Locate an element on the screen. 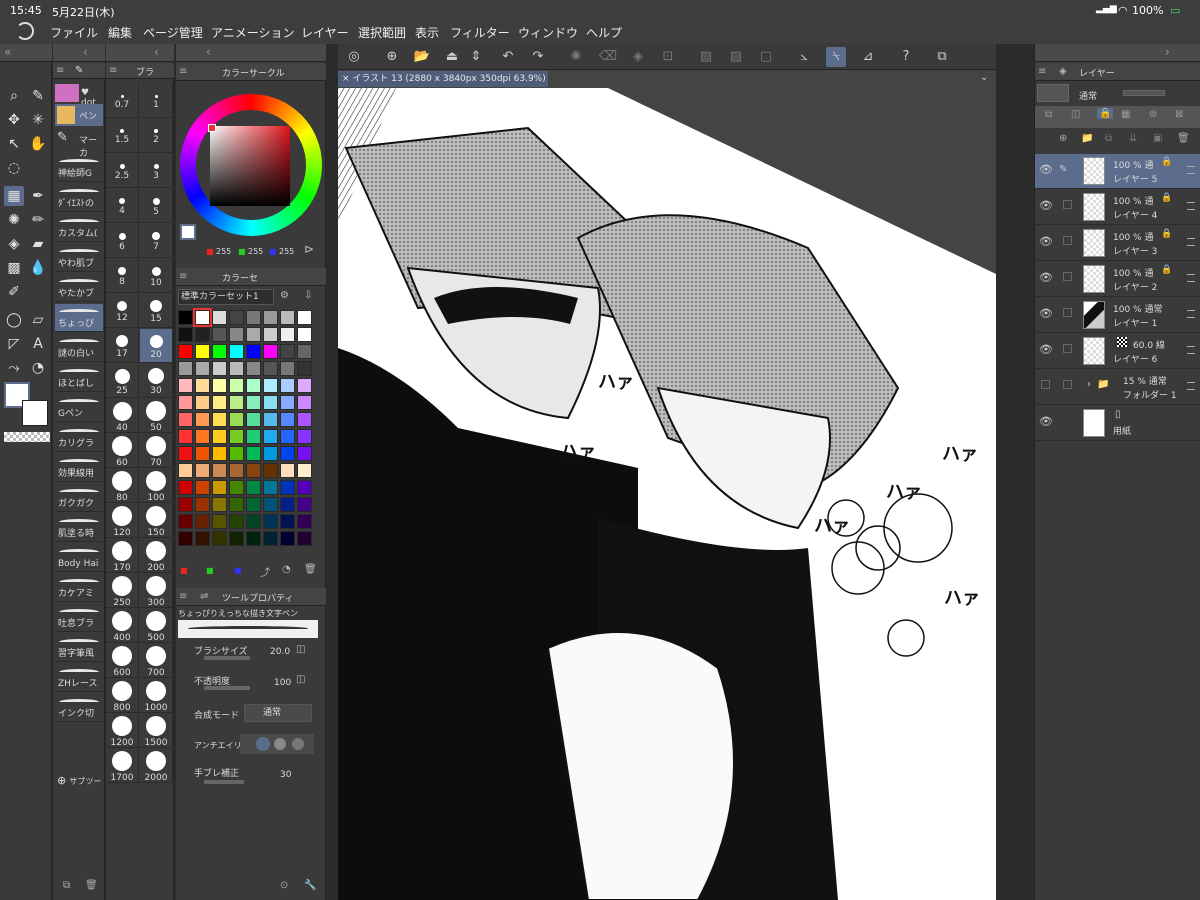  brush-size-option: 70 is located at coordinates (156, 451).